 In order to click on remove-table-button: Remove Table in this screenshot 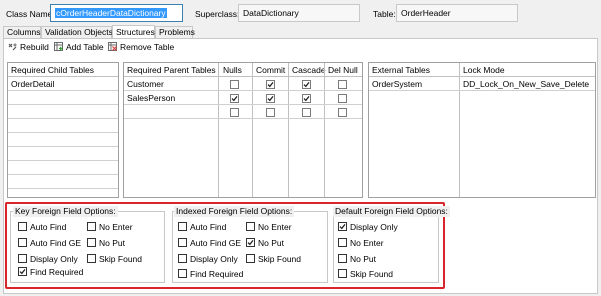, I will do `click(141, 47)`.